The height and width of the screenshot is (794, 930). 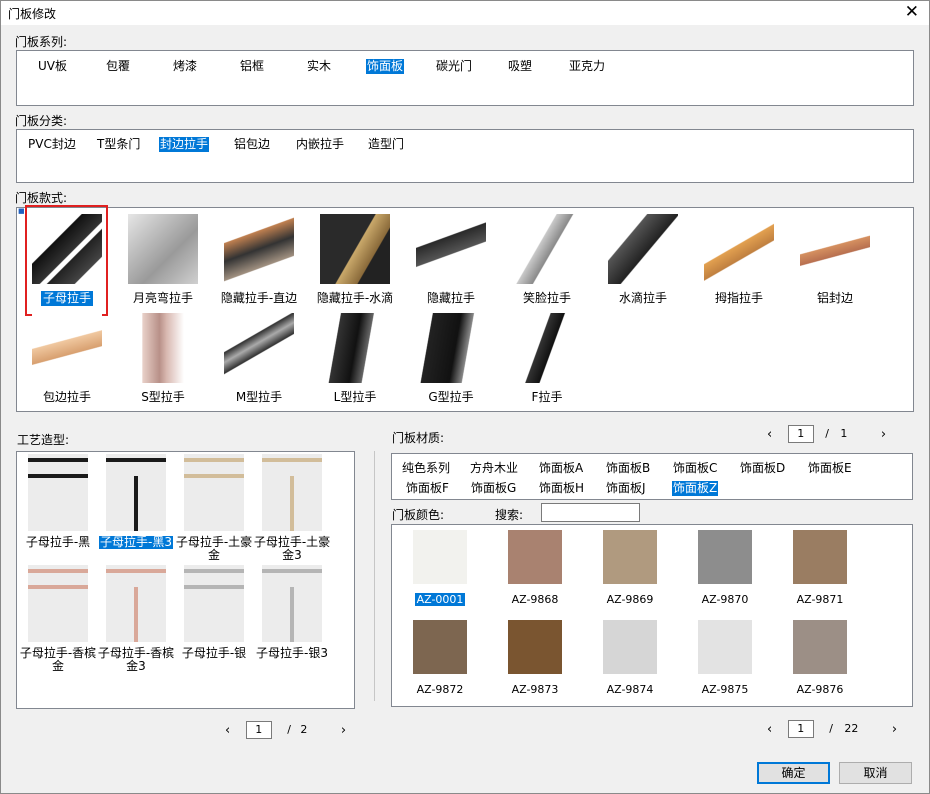 What do you see at coordinates (793, 773) in the screenshot?
I see `ok-button: 确定` at bounding box center [793, 773].